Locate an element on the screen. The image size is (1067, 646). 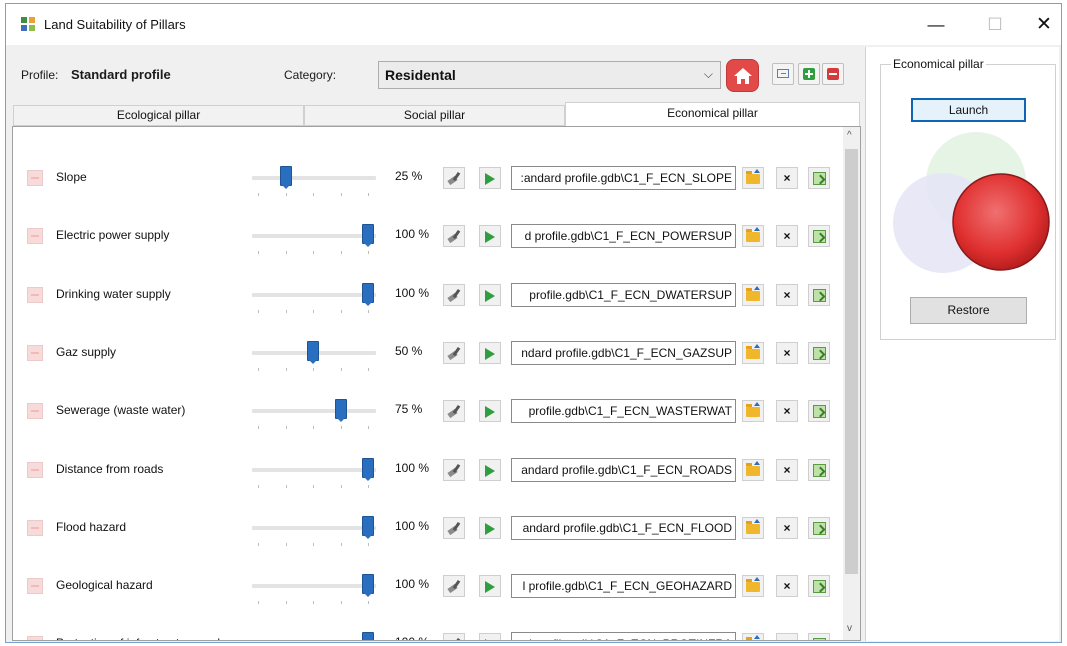
map-icon is located at coordinates (819, 587).